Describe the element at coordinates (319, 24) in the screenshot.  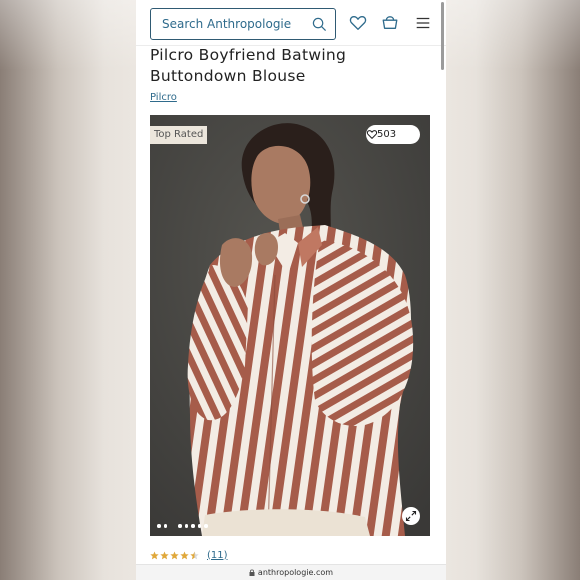
I see `search-icon` at that location.